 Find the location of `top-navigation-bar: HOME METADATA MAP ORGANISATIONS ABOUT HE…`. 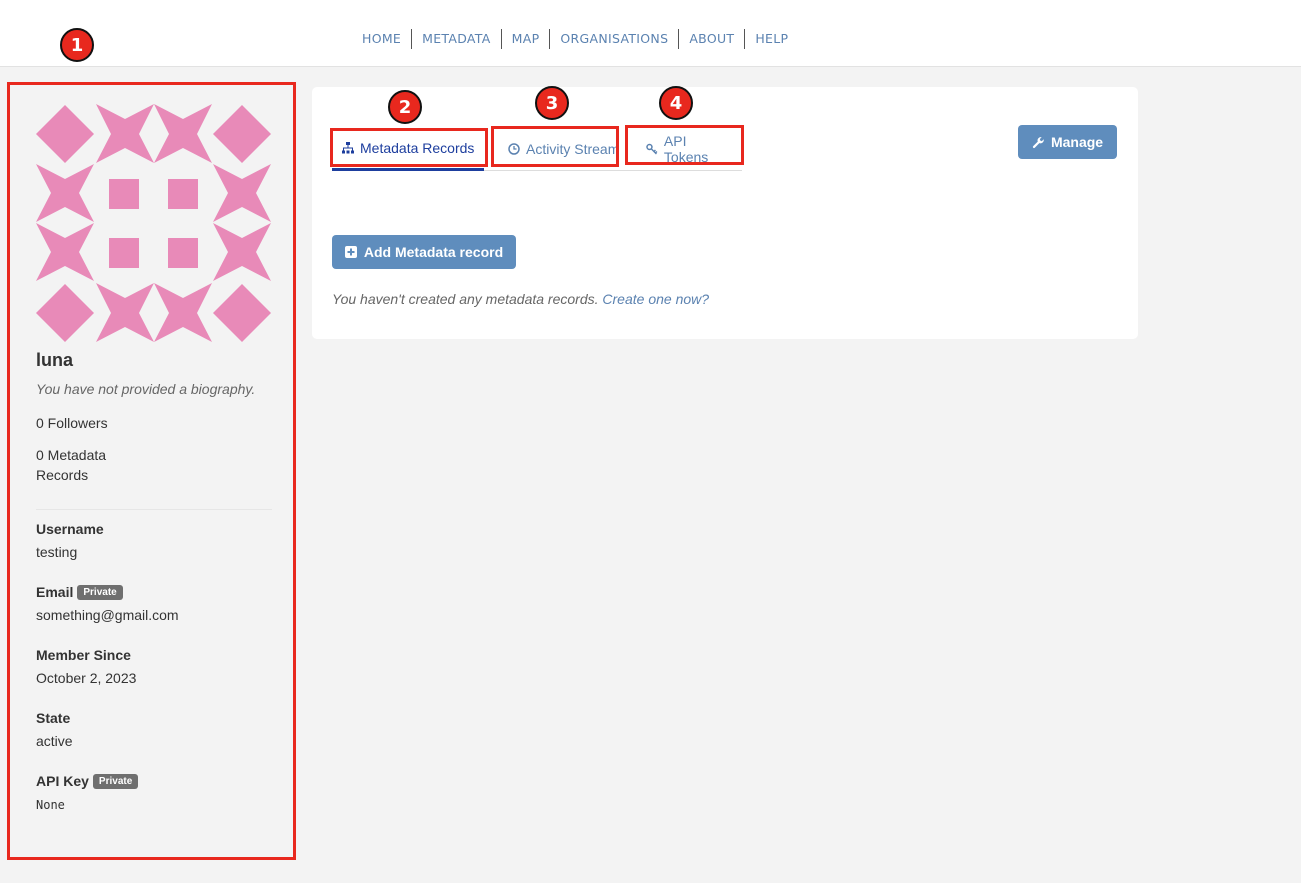

top-navigation-bar: HOME METADATA MAP ORGANISATIONS ABOUT HE… is located at coordinates (650, 33).